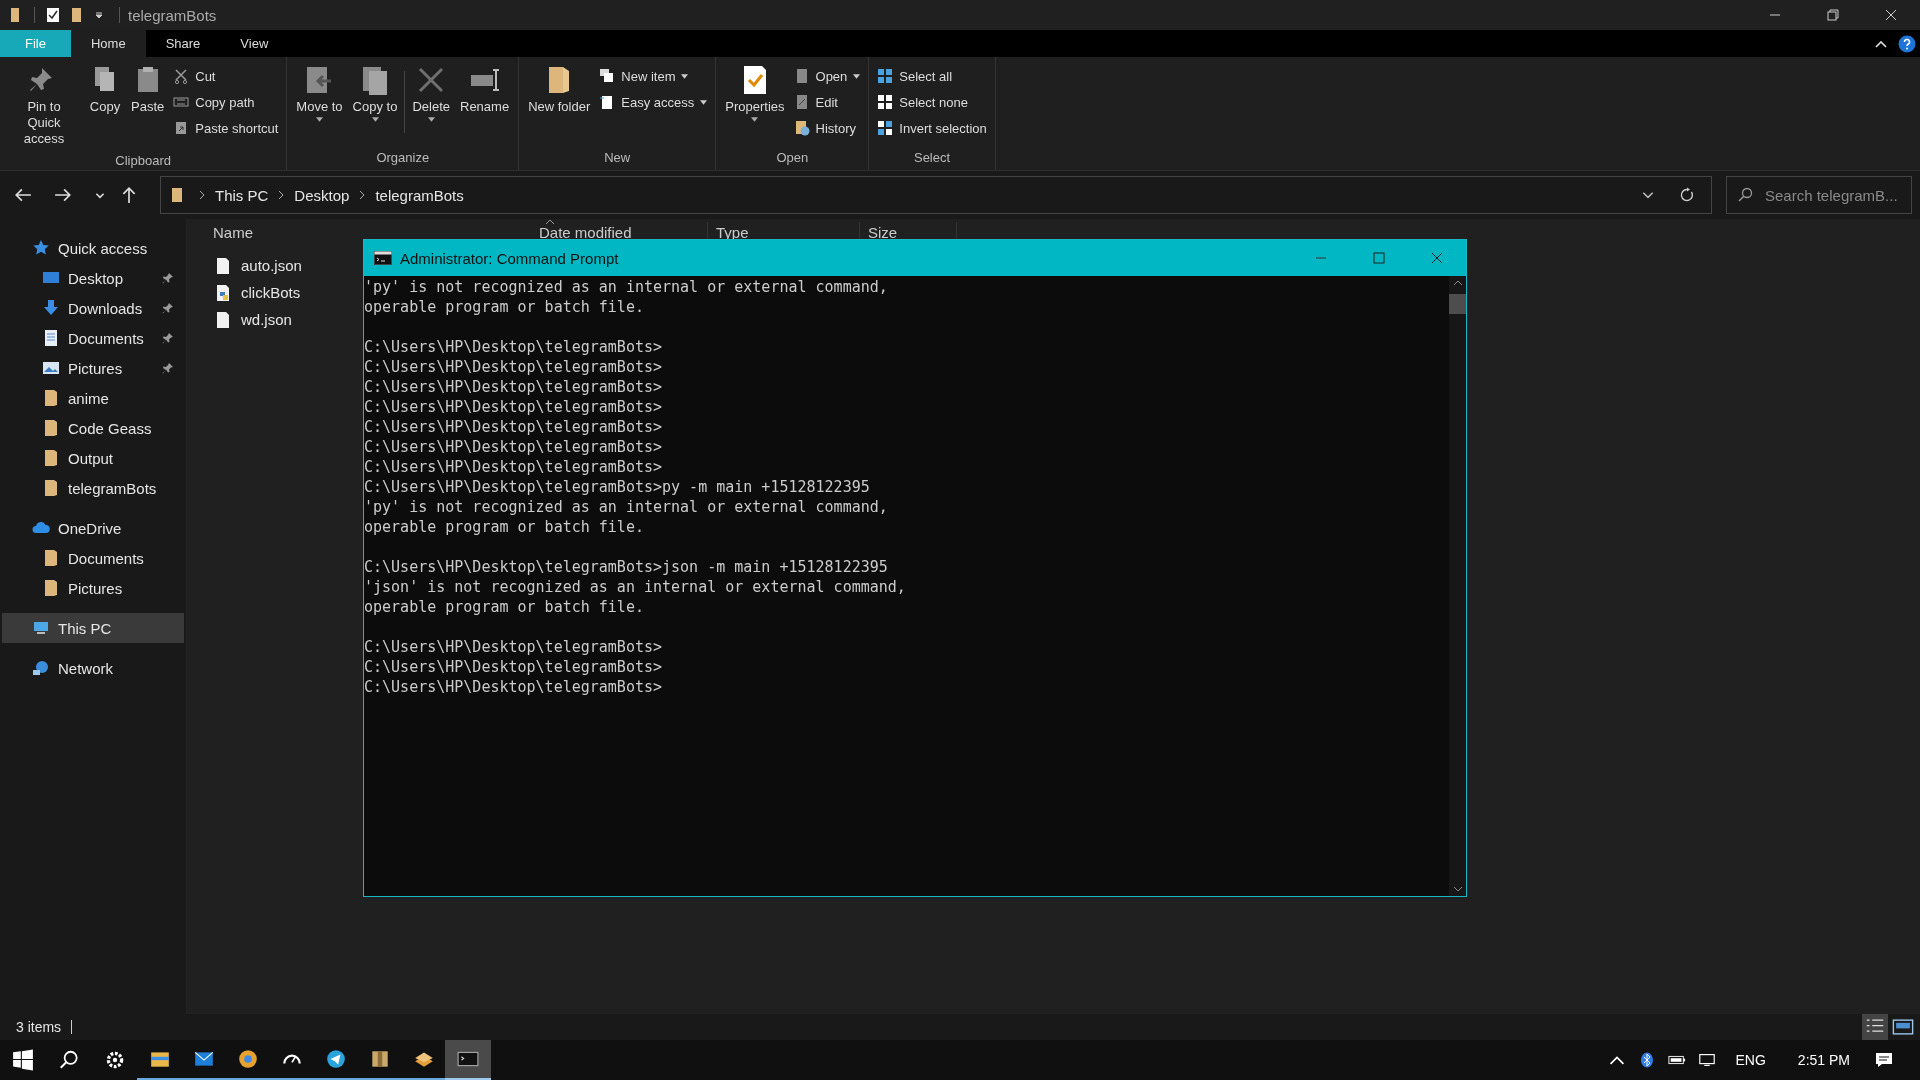  I want to click on ribbon-button: Properties, so click(755, 92).